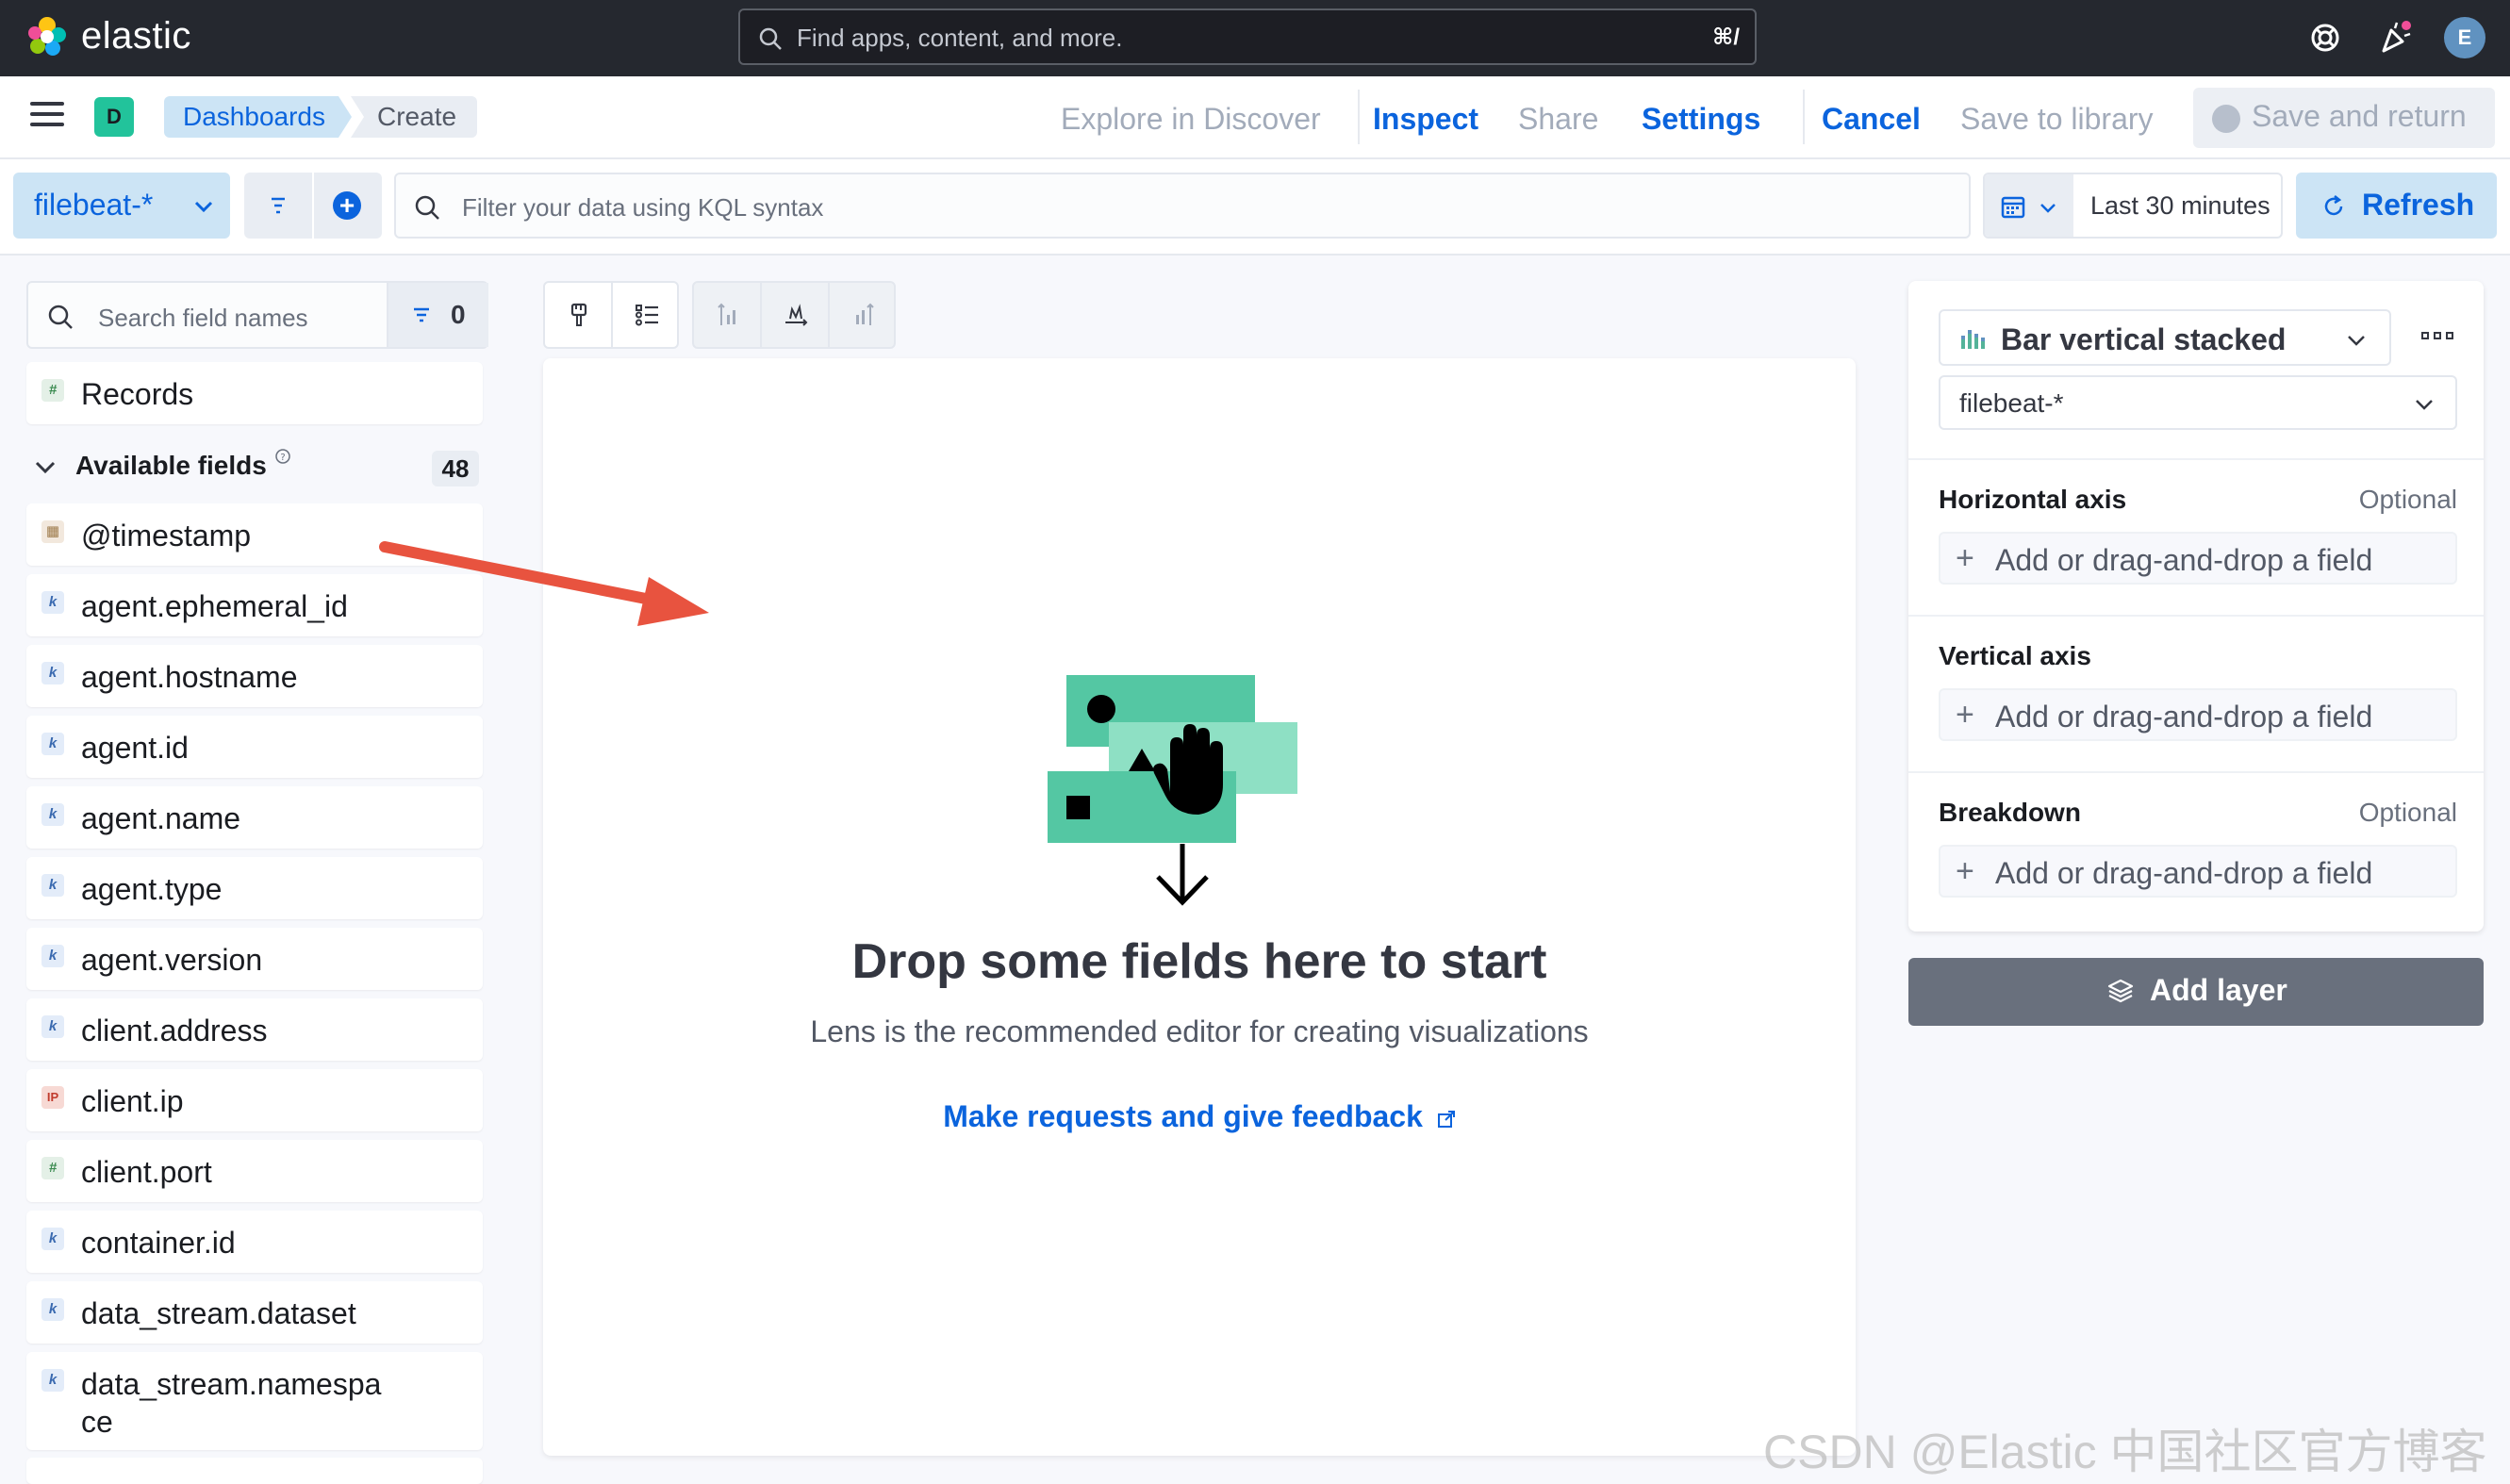 Image resolution: width=2510 pixels, height=1484 pixels. Describe the element at coordinates (1872, 119) in the screenshot. I see `cancel-link: Cancel` at that location.